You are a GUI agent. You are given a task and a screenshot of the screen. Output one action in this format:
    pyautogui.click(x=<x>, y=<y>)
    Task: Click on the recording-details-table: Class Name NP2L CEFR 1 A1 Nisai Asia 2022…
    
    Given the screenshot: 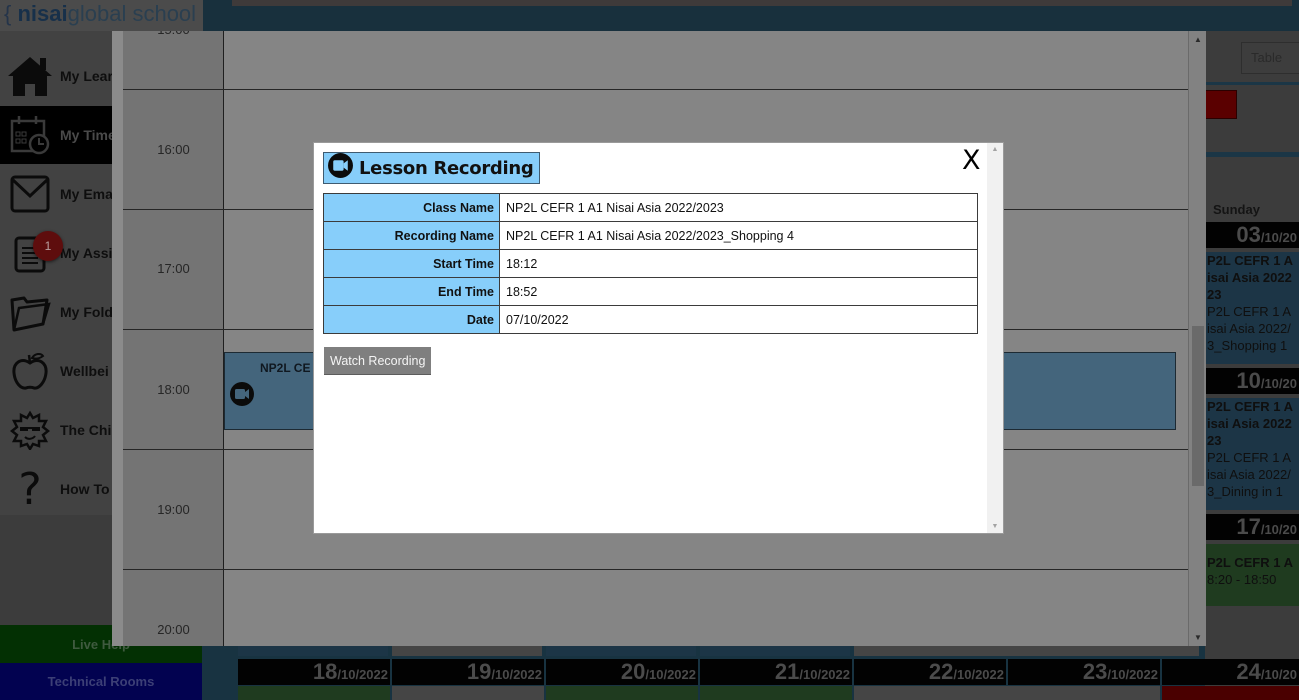 What is the action you would take?
    pyautogui.click(x=650, y=263)
    